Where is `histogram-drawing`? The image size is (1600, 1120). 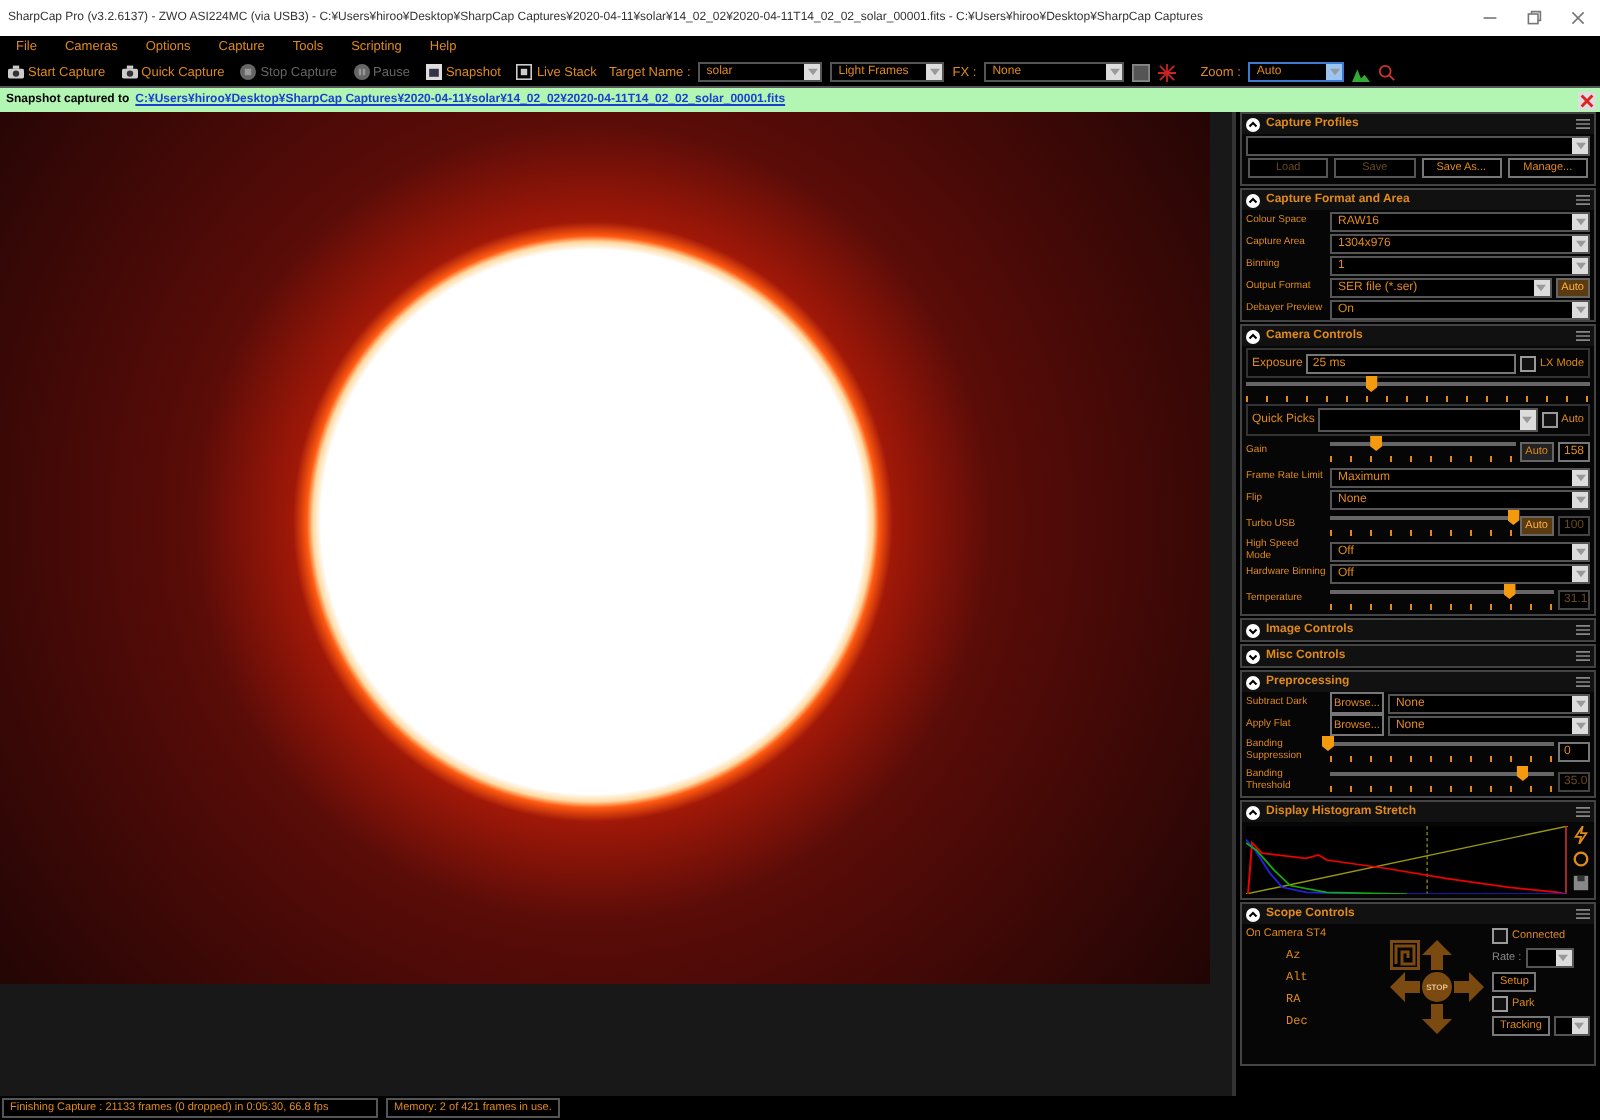 histogram-drawing is located at coordinates (1407, 860).